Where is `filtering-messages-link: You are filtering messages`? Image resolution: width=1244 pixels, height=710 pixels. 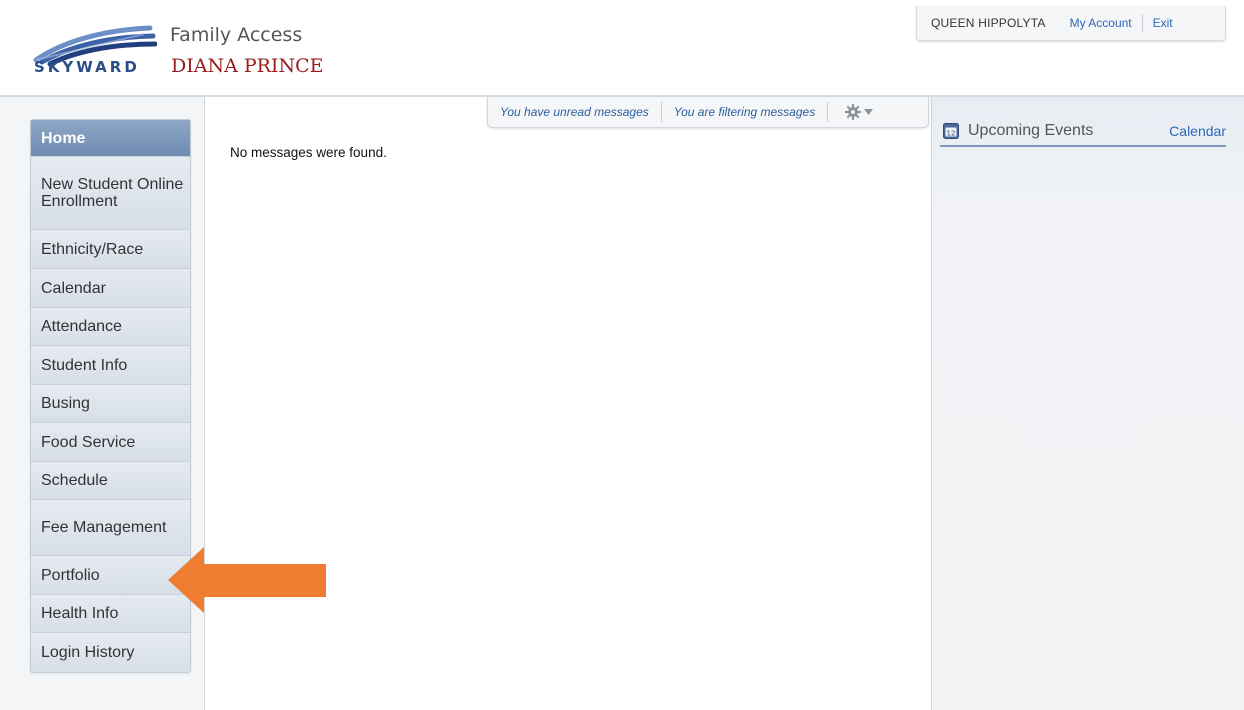
filtering-messages-link: You are filtering messages is located at coordinates (744, 112).